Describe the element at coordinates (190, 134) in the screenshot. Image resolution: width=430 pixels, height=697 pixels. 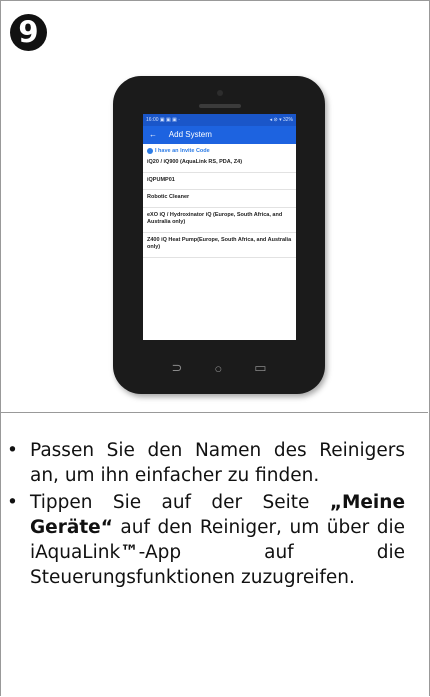
I see `app-bar-title: Add System` at that location.